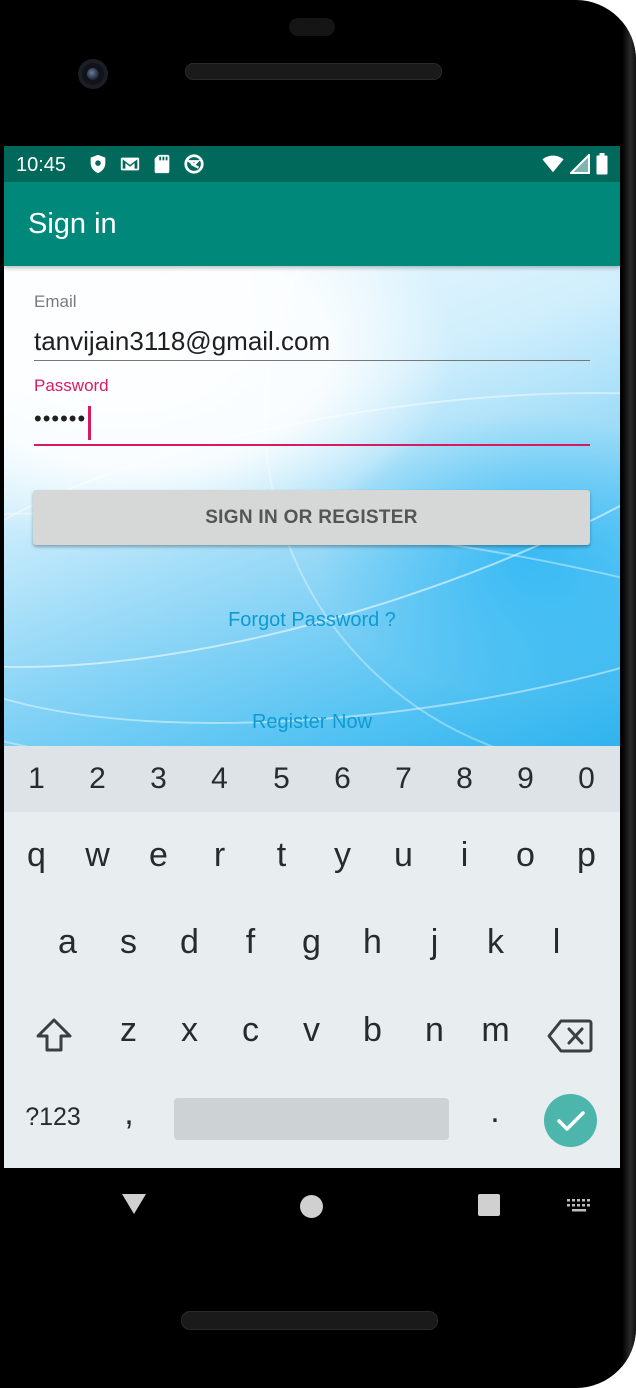  What do you see at coordinates (579, 1206) in the screenshot?
I see `keyboard-switch-icon` at bounding box center [579, 1206].